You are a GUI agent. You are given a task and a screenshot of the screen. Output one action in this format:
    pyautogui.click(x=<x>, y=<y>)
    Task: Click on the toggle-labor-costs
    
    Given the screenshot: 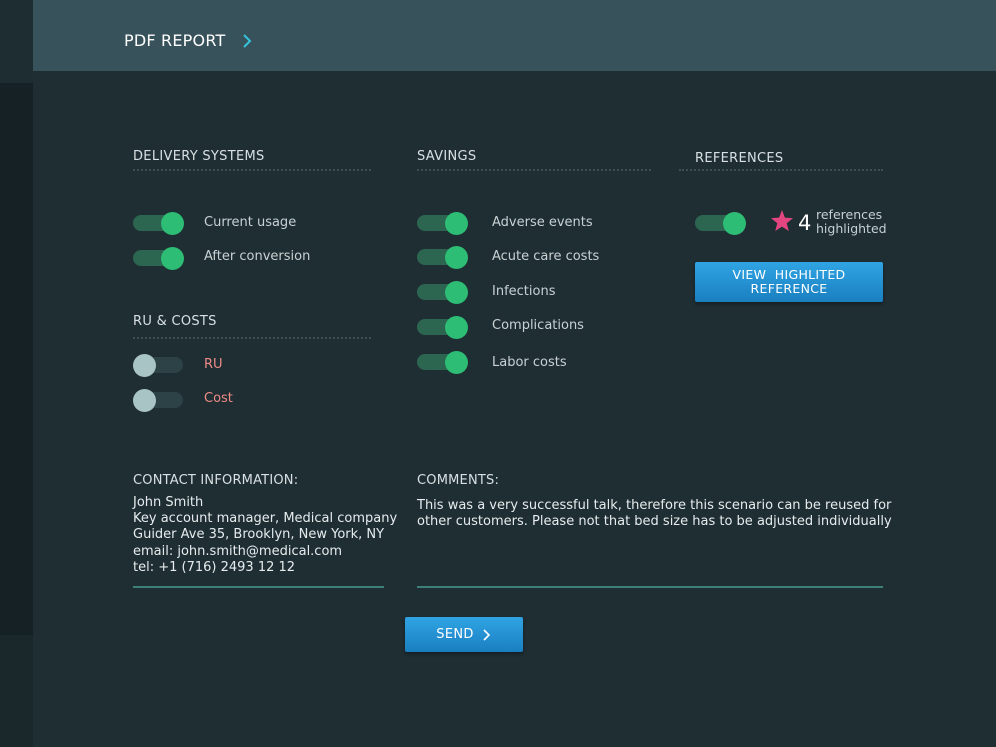 What is the action you would take?
    pyautogui.click(x=443, y=362)
    